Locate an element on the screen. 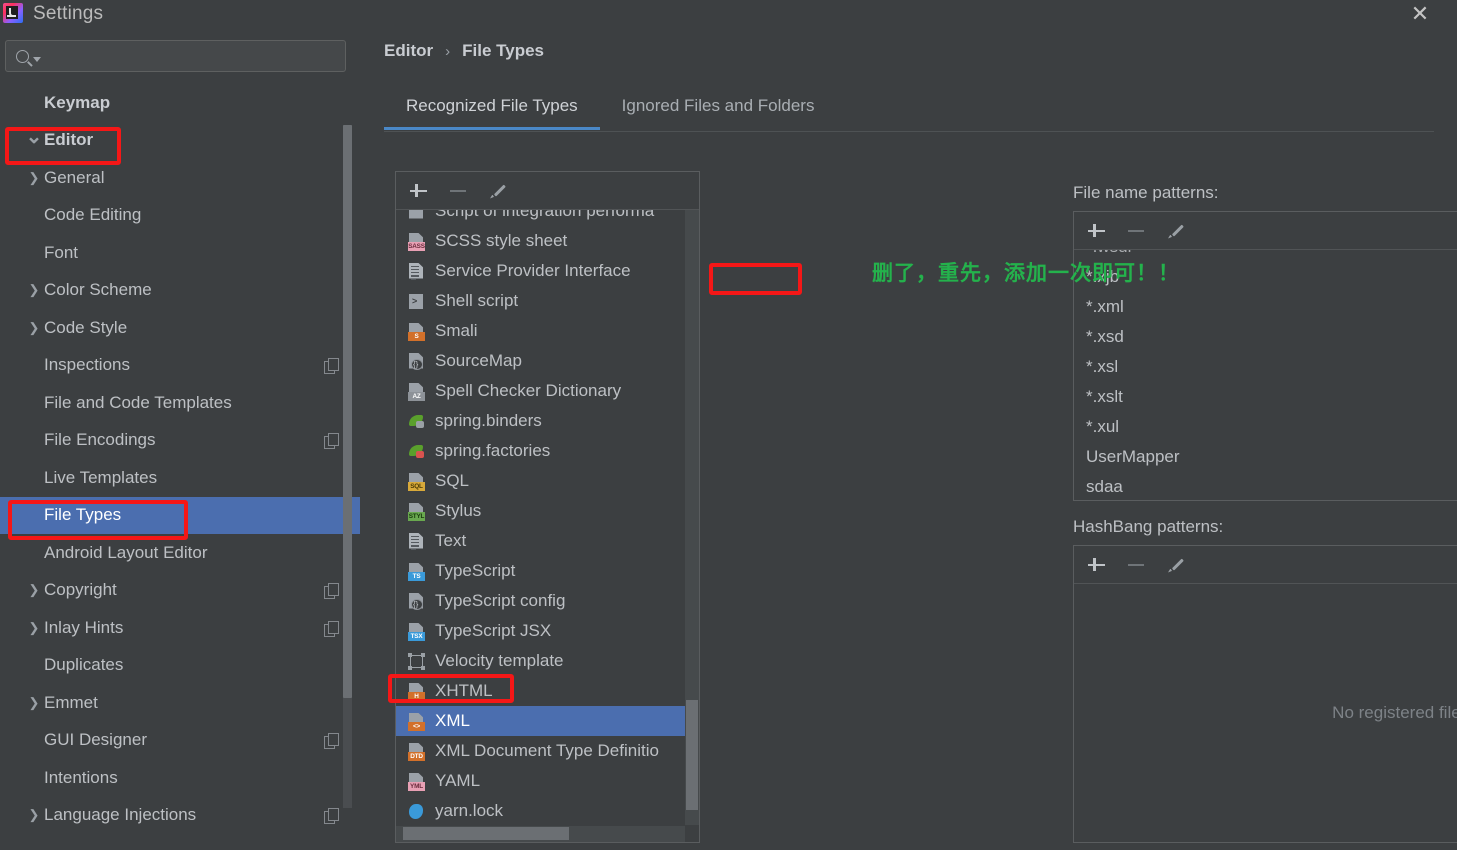 Image resolution: width=1457 pixels, height=850 pixels. breadcrumb-parent: Editor is located at coordinates (408, 51).